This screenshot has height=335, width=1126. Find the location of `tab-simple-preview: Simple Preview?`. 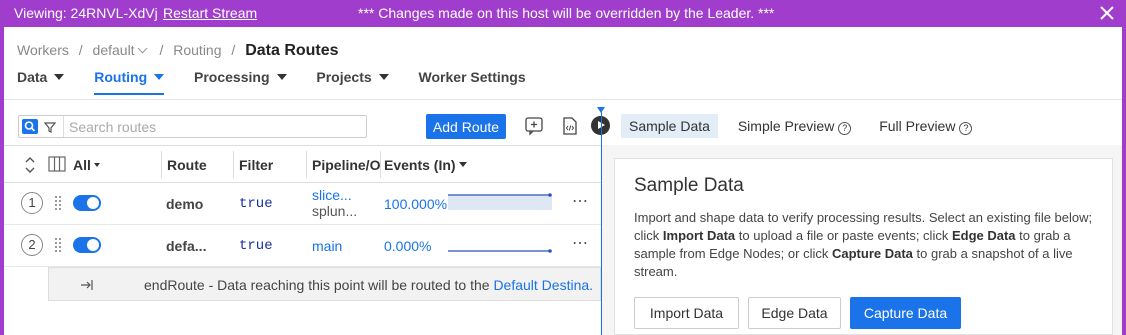

tab-simple-preview: Simple Preview? is located at coordinates (794, 126).